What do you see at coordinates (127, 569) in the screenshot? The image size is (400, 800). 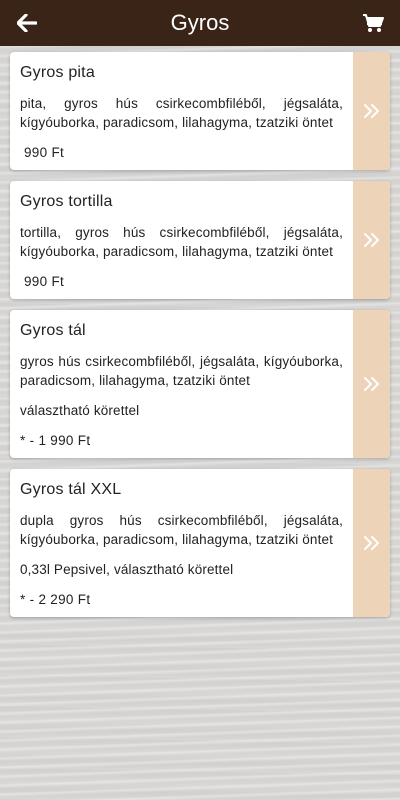 I see `menu-item-extra: 0,33l Pepsivel, választható körettel` at bounding box center [127, 569].